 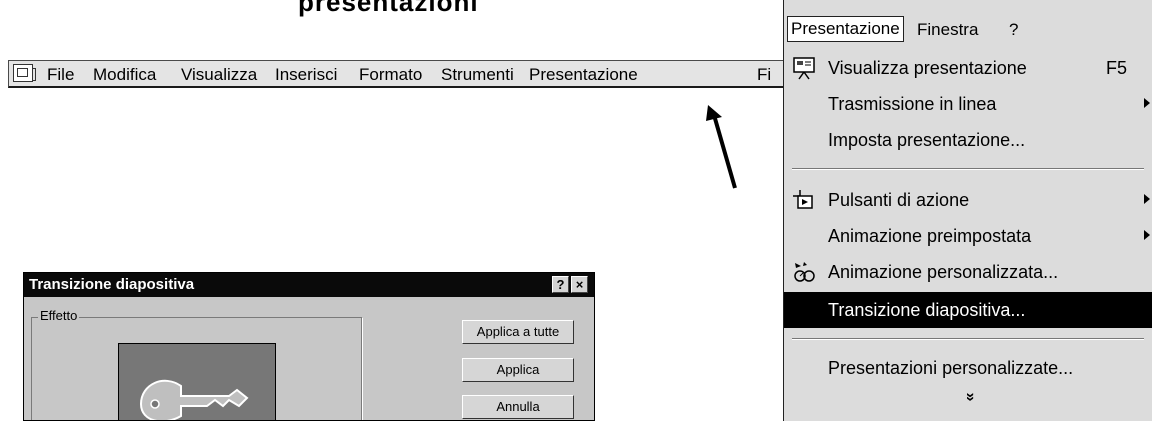 I want to click on apply-button: Applica, so click(x=518, y=370).